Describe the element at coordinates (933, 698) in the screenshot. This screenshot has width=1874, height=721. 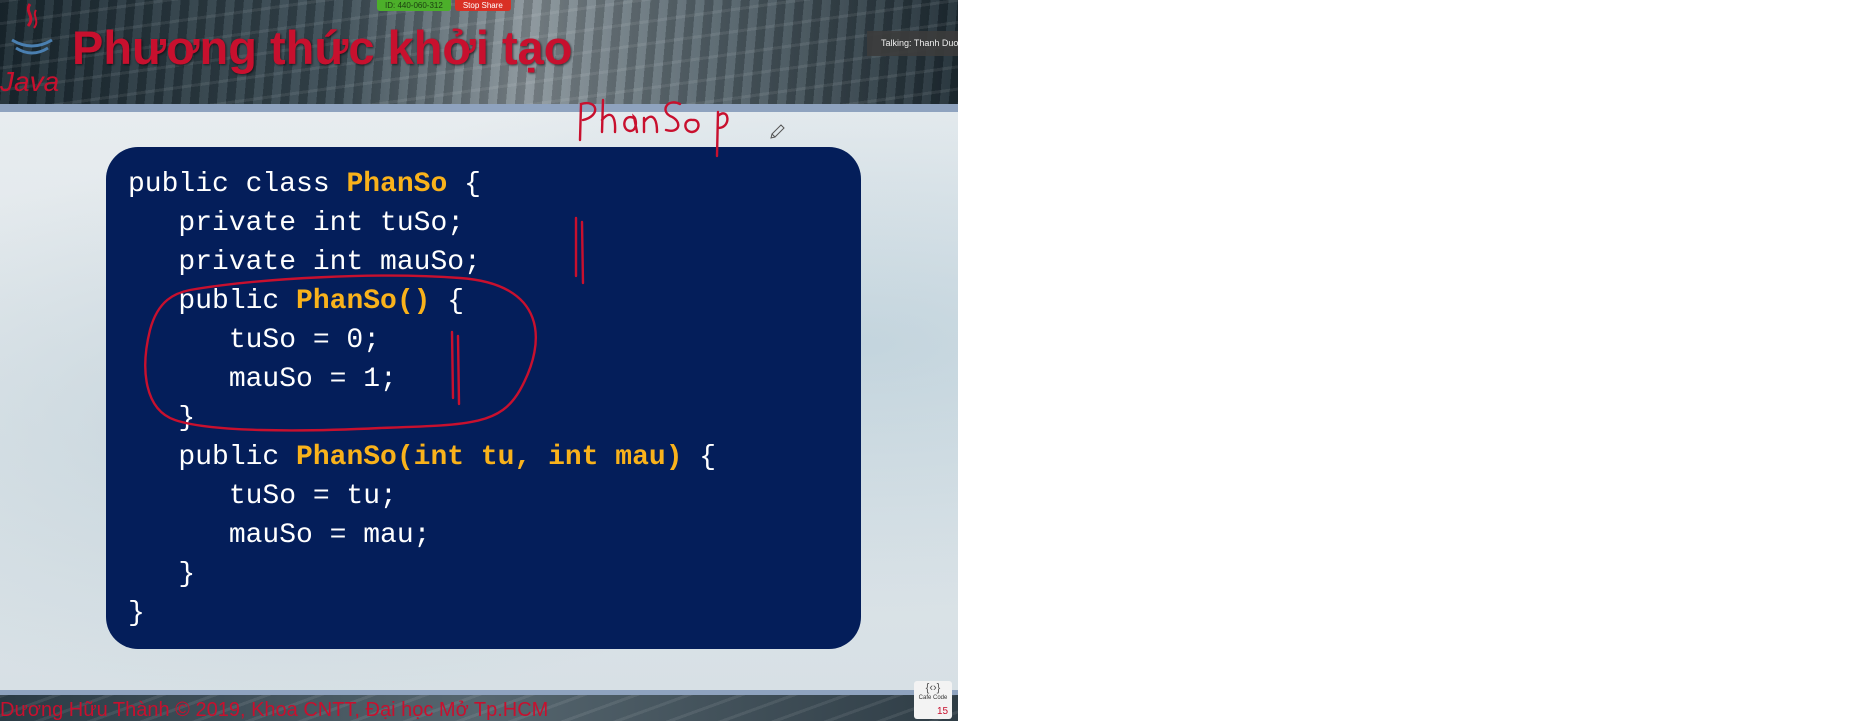
I see `cafe-code-logo-text: Cafe Code` at that location.